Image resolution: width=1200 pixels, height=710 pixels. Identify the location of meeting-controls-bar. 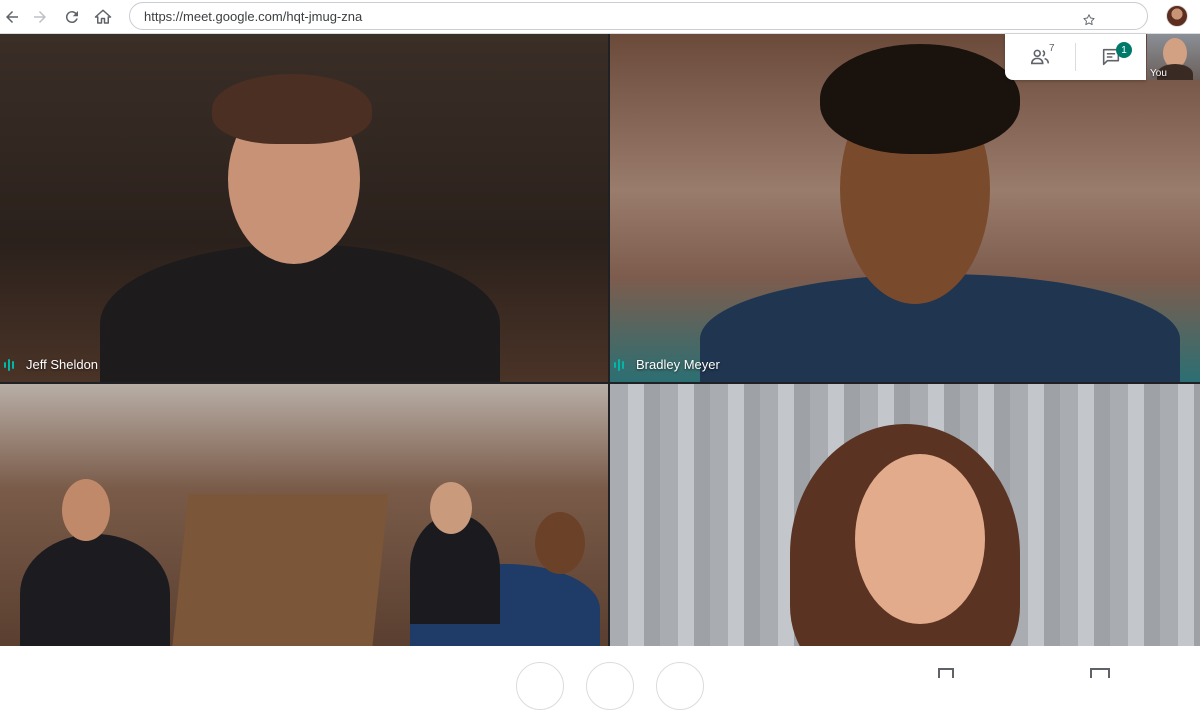
(600, 678).